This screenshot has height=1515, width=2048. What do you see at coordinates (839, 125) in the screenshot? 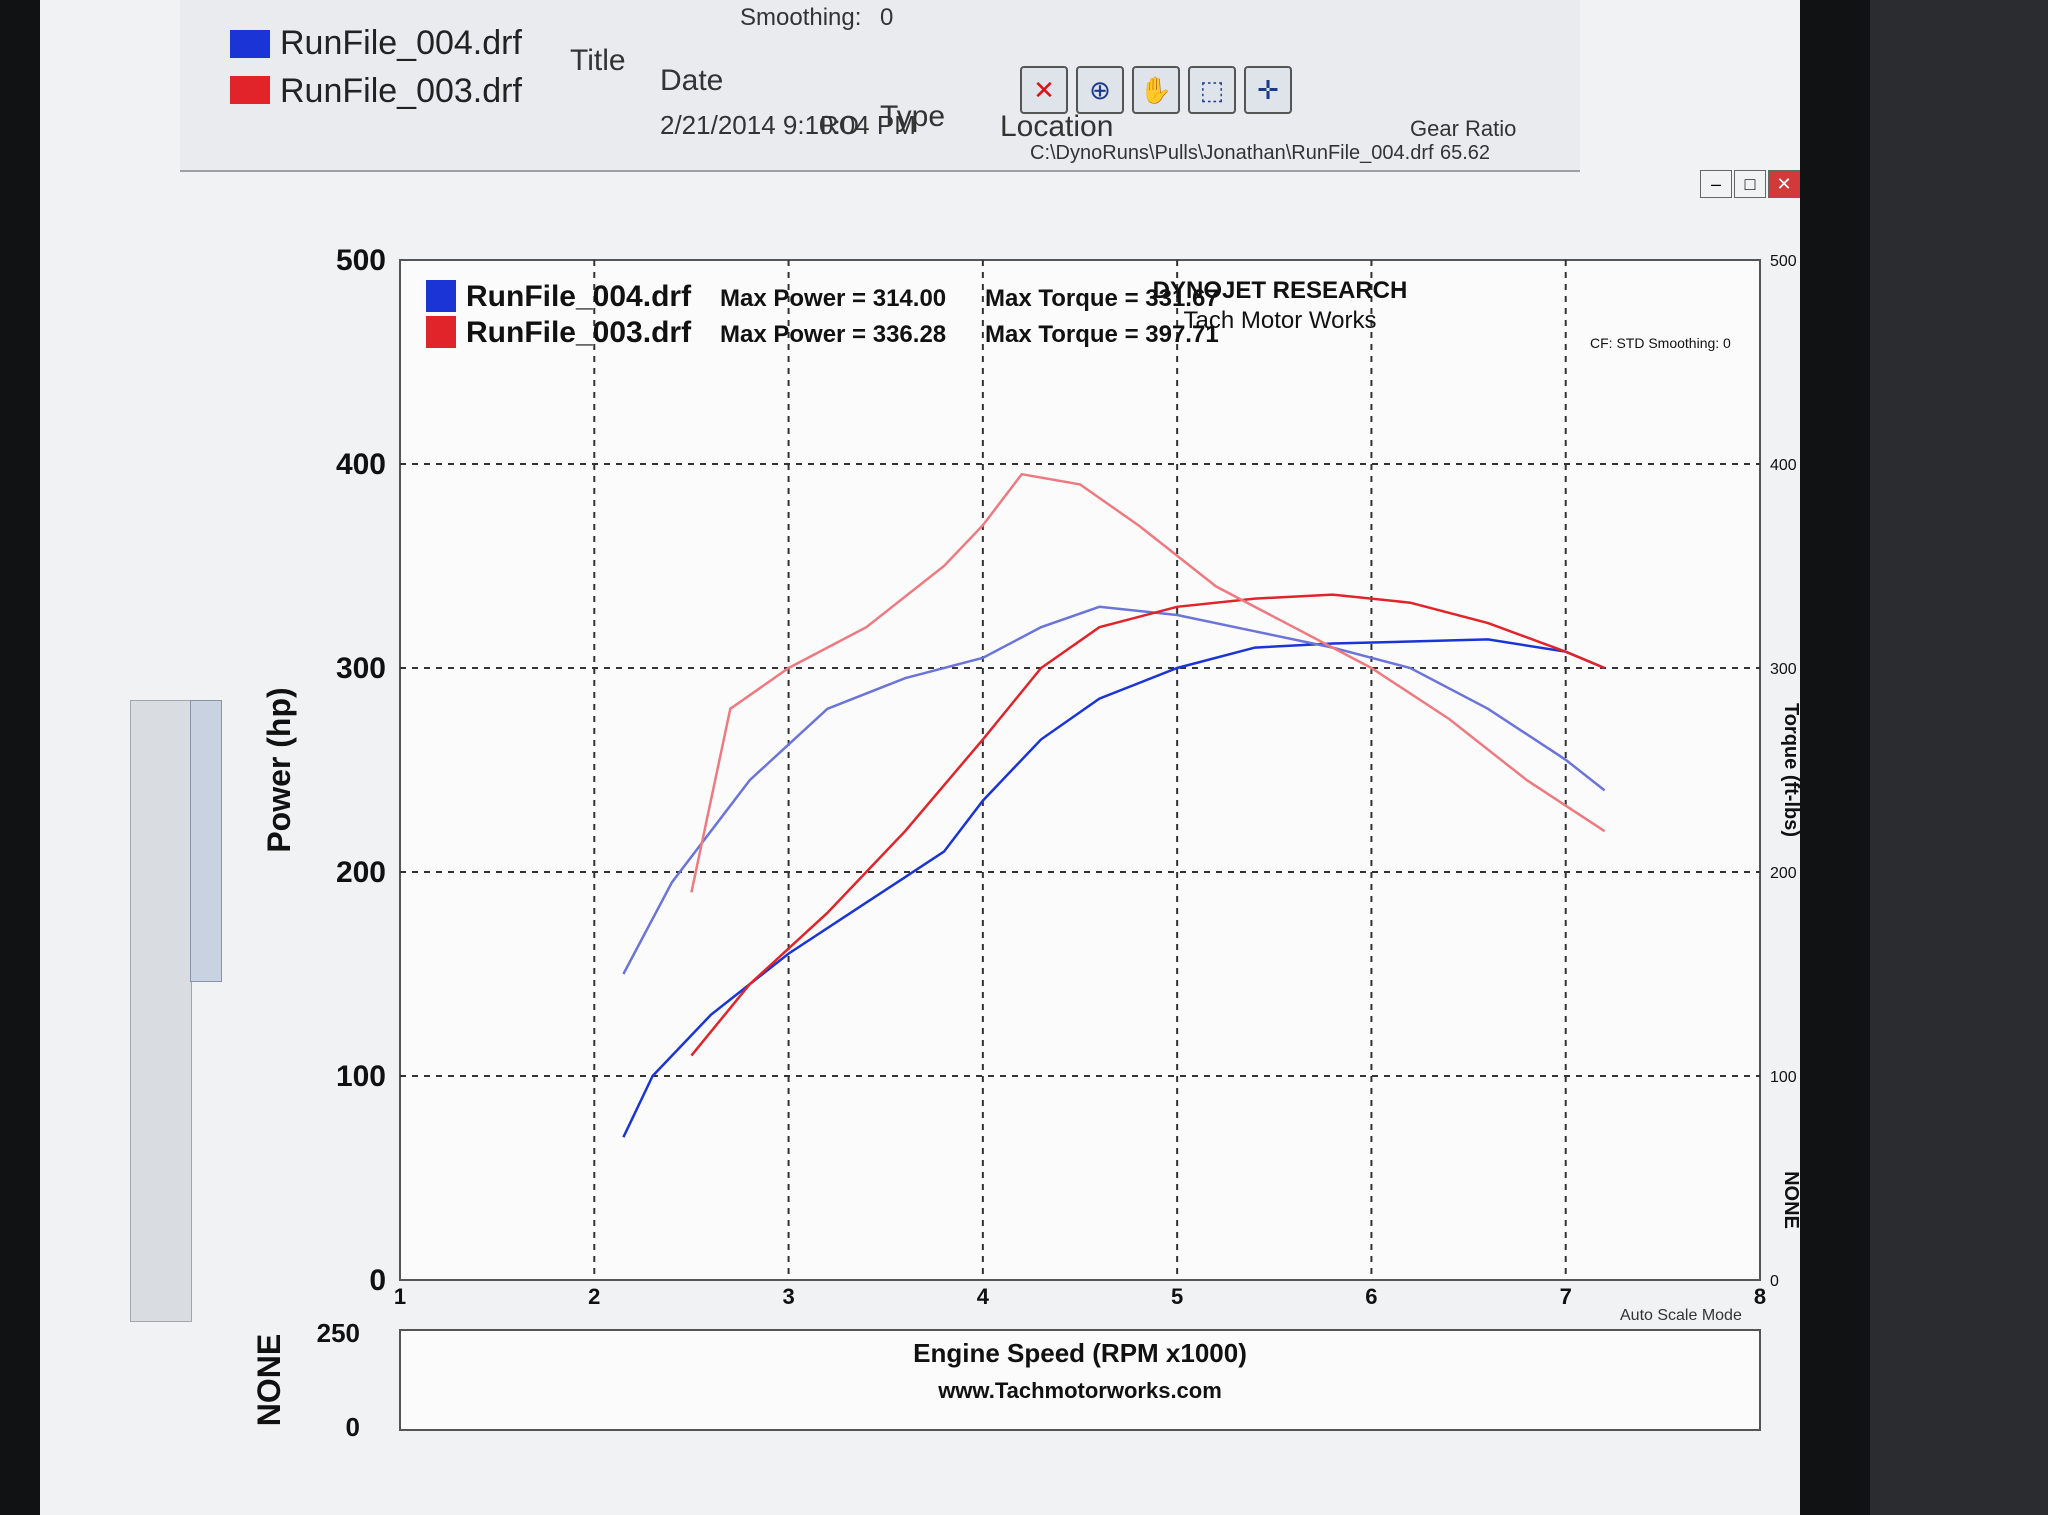
I see `run-type: RO` at bounding box center [839, 125].